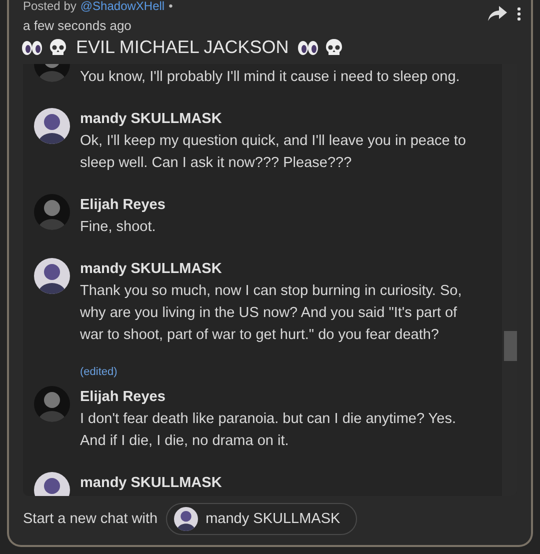 The width and height of the screenshot is (540, 554). Describe the element at coordinates (271, 313) in the screenshot. I see `message-text: Thank you so much, now I can stop burning in curiosity. So, why are you living in the US now? And you said "It's part of war to shoot, part of war to get hurt." do you fear death?` at that location.